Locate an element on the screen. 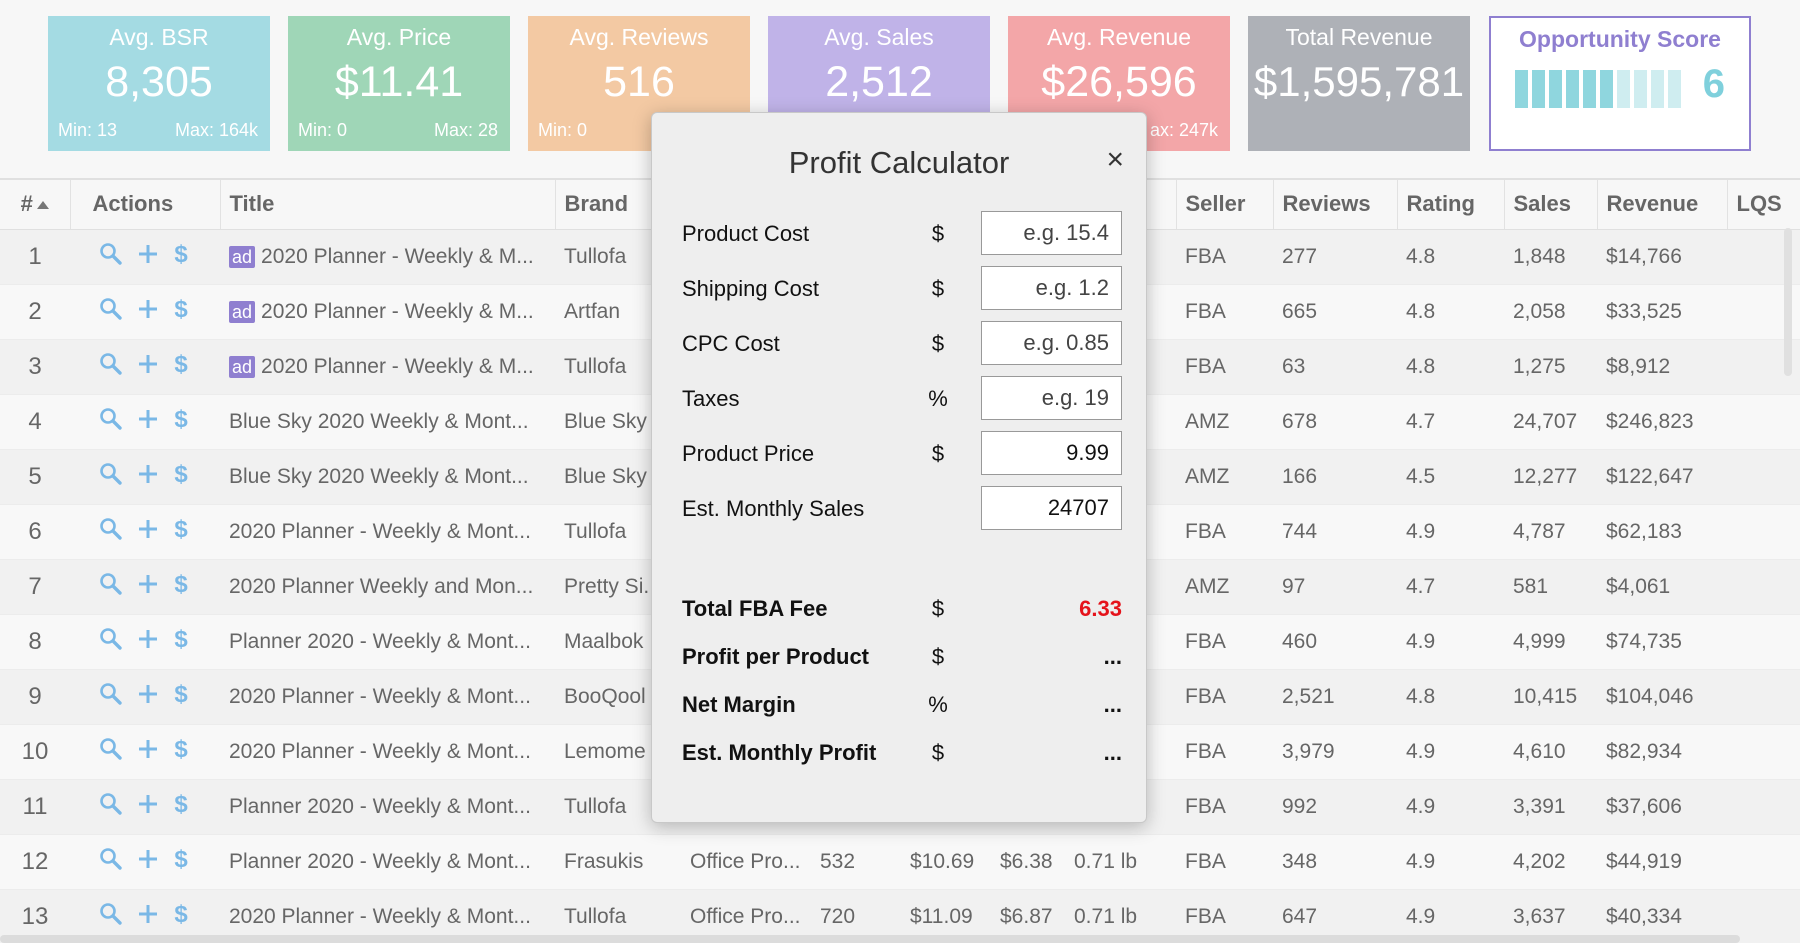 This screenshot has height=943, width=1800. cell-revenue: $8,912 is located at coordinates (1662, 367).